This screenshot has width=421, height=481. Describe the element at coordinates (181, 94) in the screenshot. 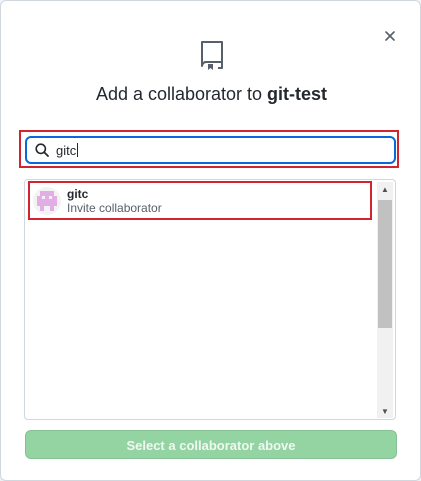

I see `dialog-title-prefix: Add a collaborator to` at that location.